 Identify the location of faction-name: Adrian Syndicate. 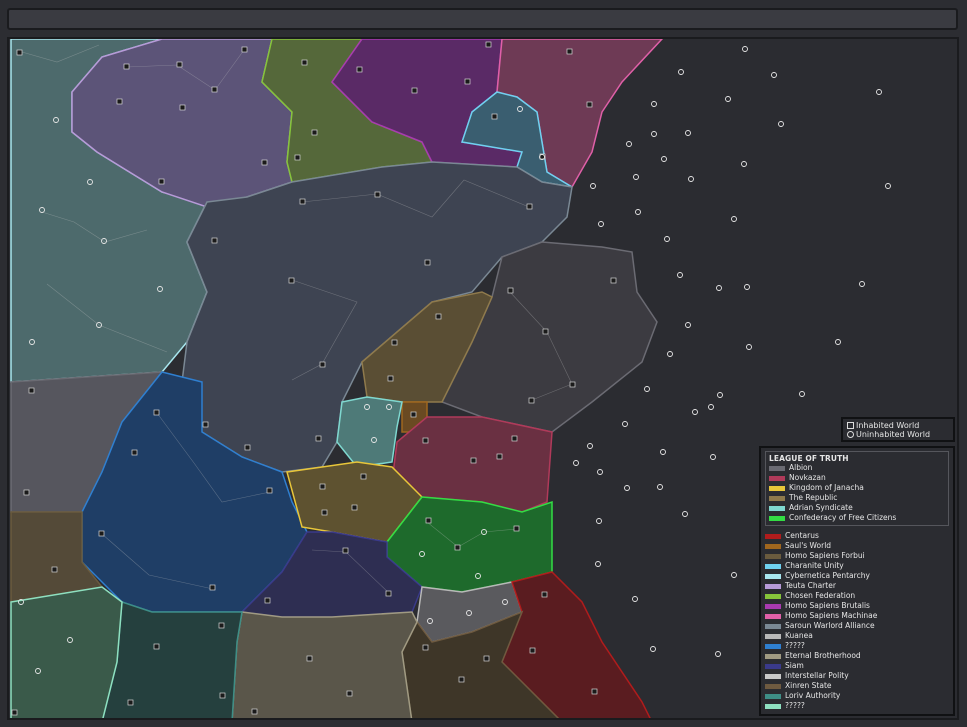
(821, 507).